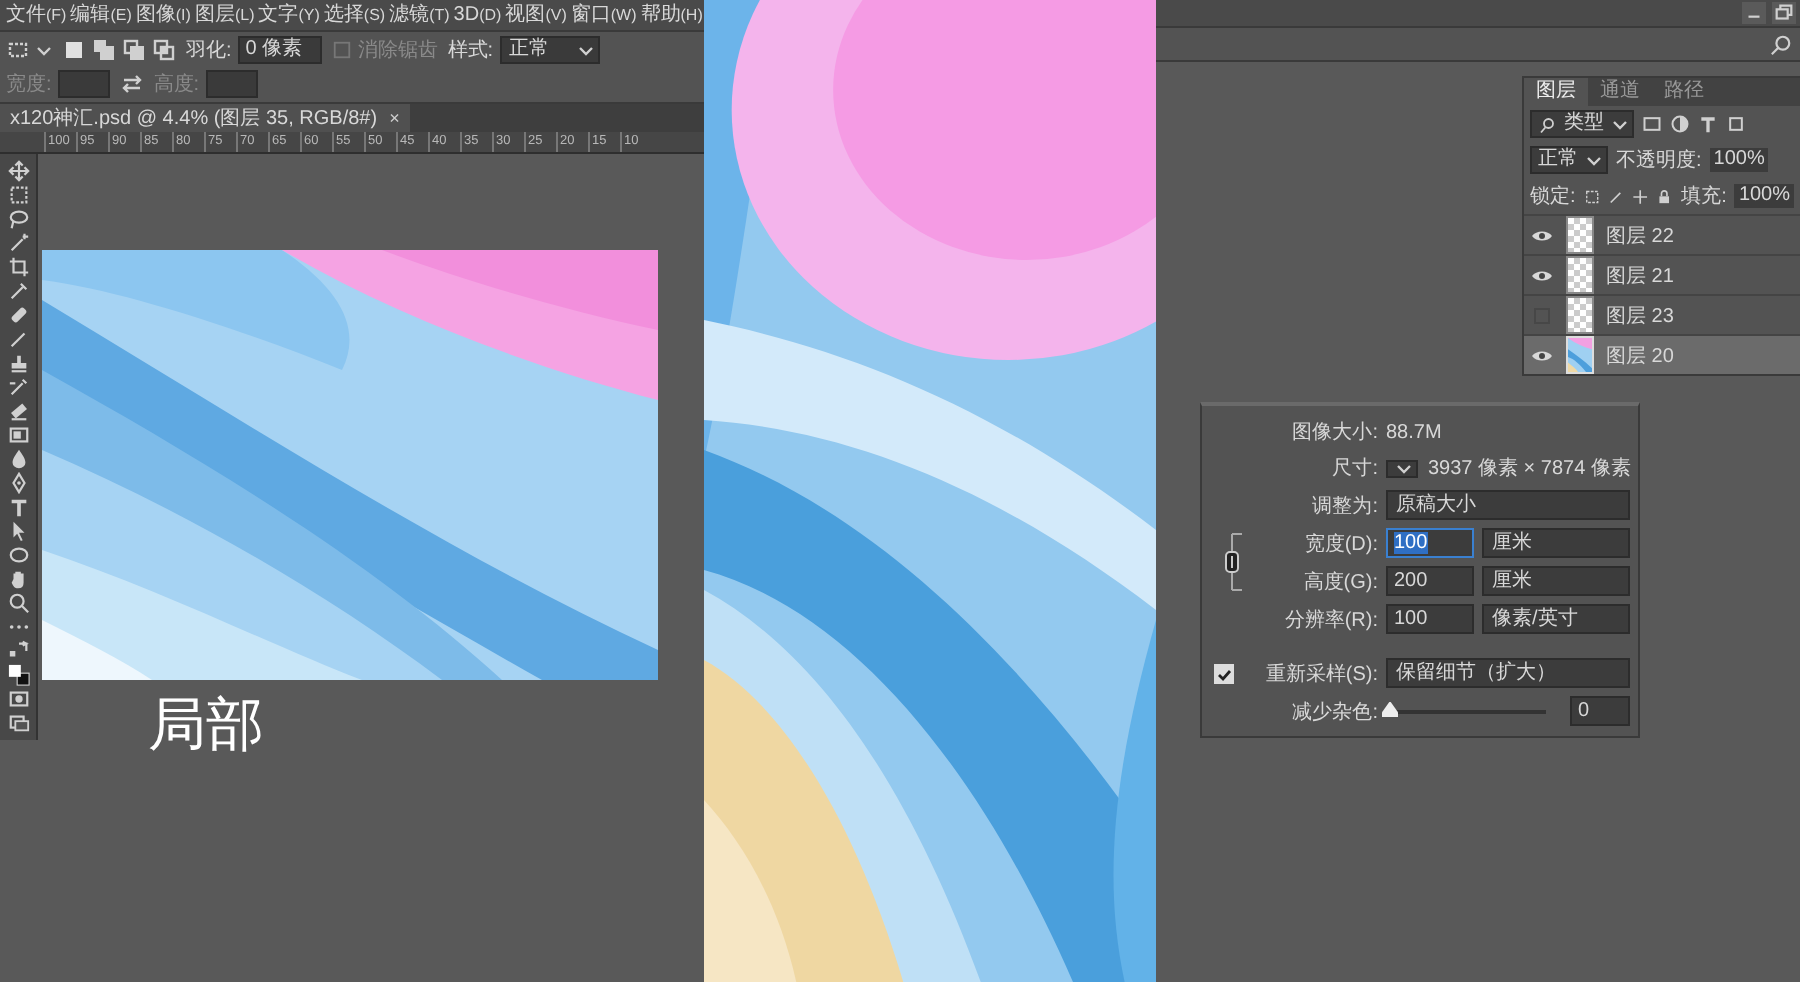  Describe the element at coordinates (205, 118) in the screenshot. I see `document-tab: x120神汇.psd @ 4.4% (图层 35, RGB/8#) ×` at that location.